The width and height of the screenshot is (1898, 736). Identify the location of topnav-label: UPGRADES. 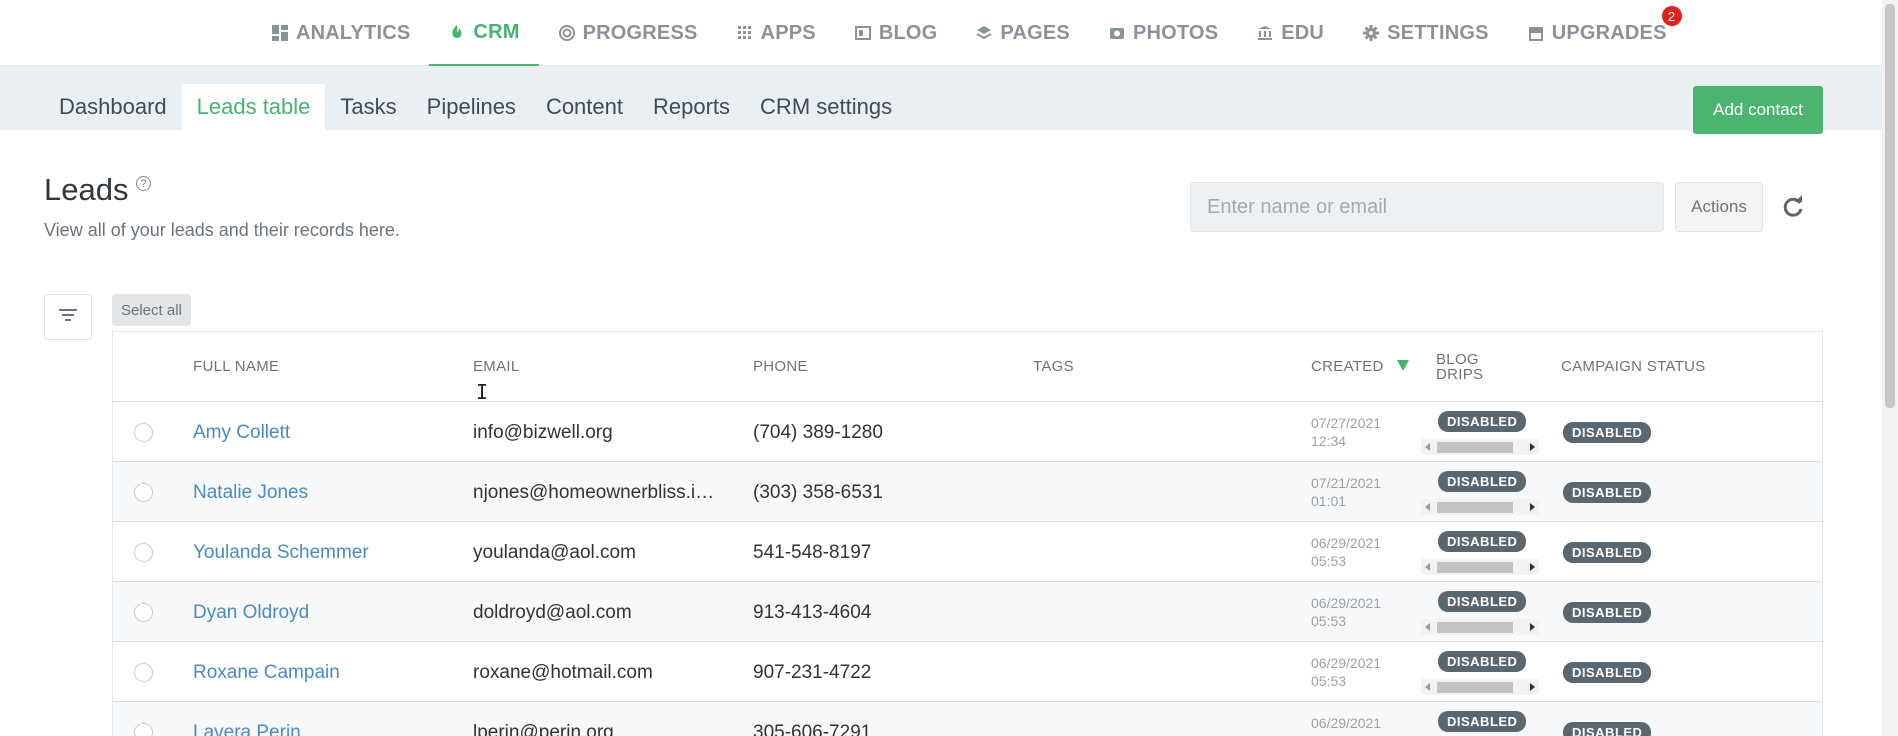
(1609, 32).